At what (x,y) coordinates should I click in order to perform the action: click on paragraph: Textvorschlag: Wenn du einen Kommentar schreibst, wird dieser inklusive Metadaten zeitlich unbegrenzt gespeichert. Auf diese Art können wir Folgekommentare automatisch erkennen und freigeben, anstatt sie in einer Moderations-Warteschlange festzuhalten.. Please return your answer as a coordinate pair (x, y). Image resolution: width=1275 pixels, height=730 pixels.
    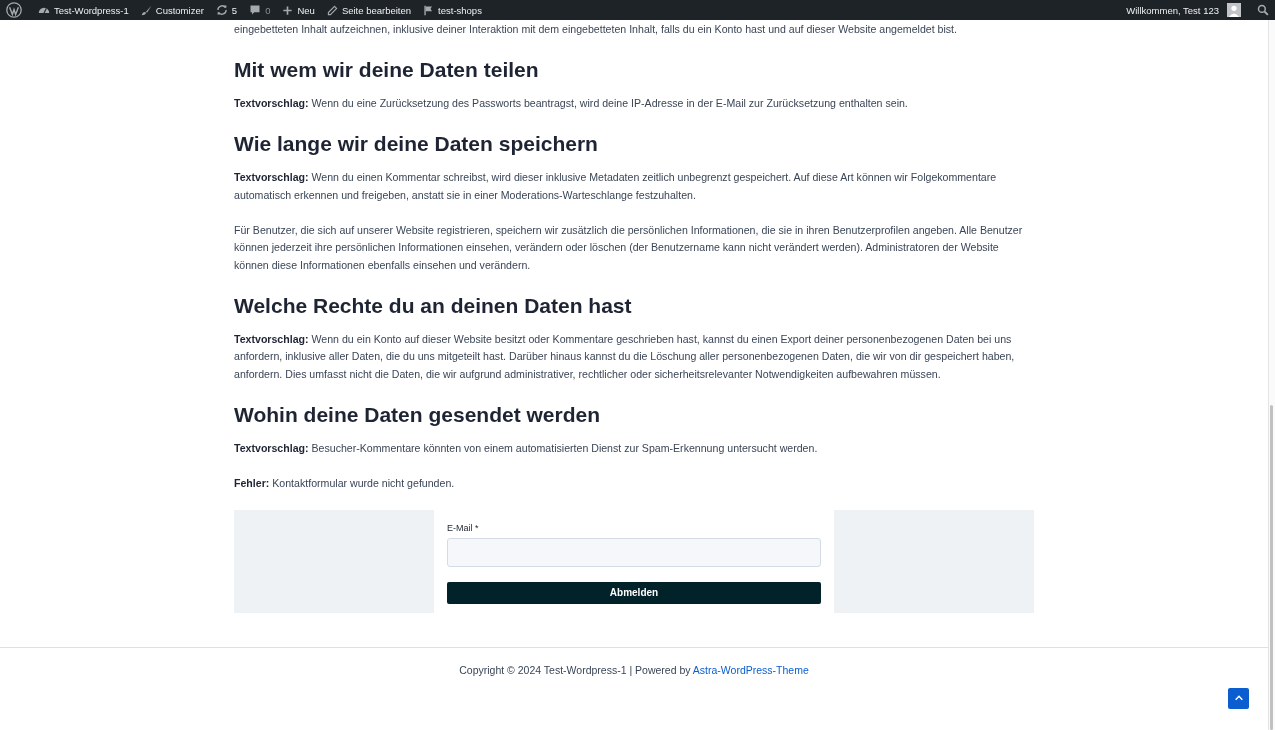
    Looking at the image, I should click on (616, 186).